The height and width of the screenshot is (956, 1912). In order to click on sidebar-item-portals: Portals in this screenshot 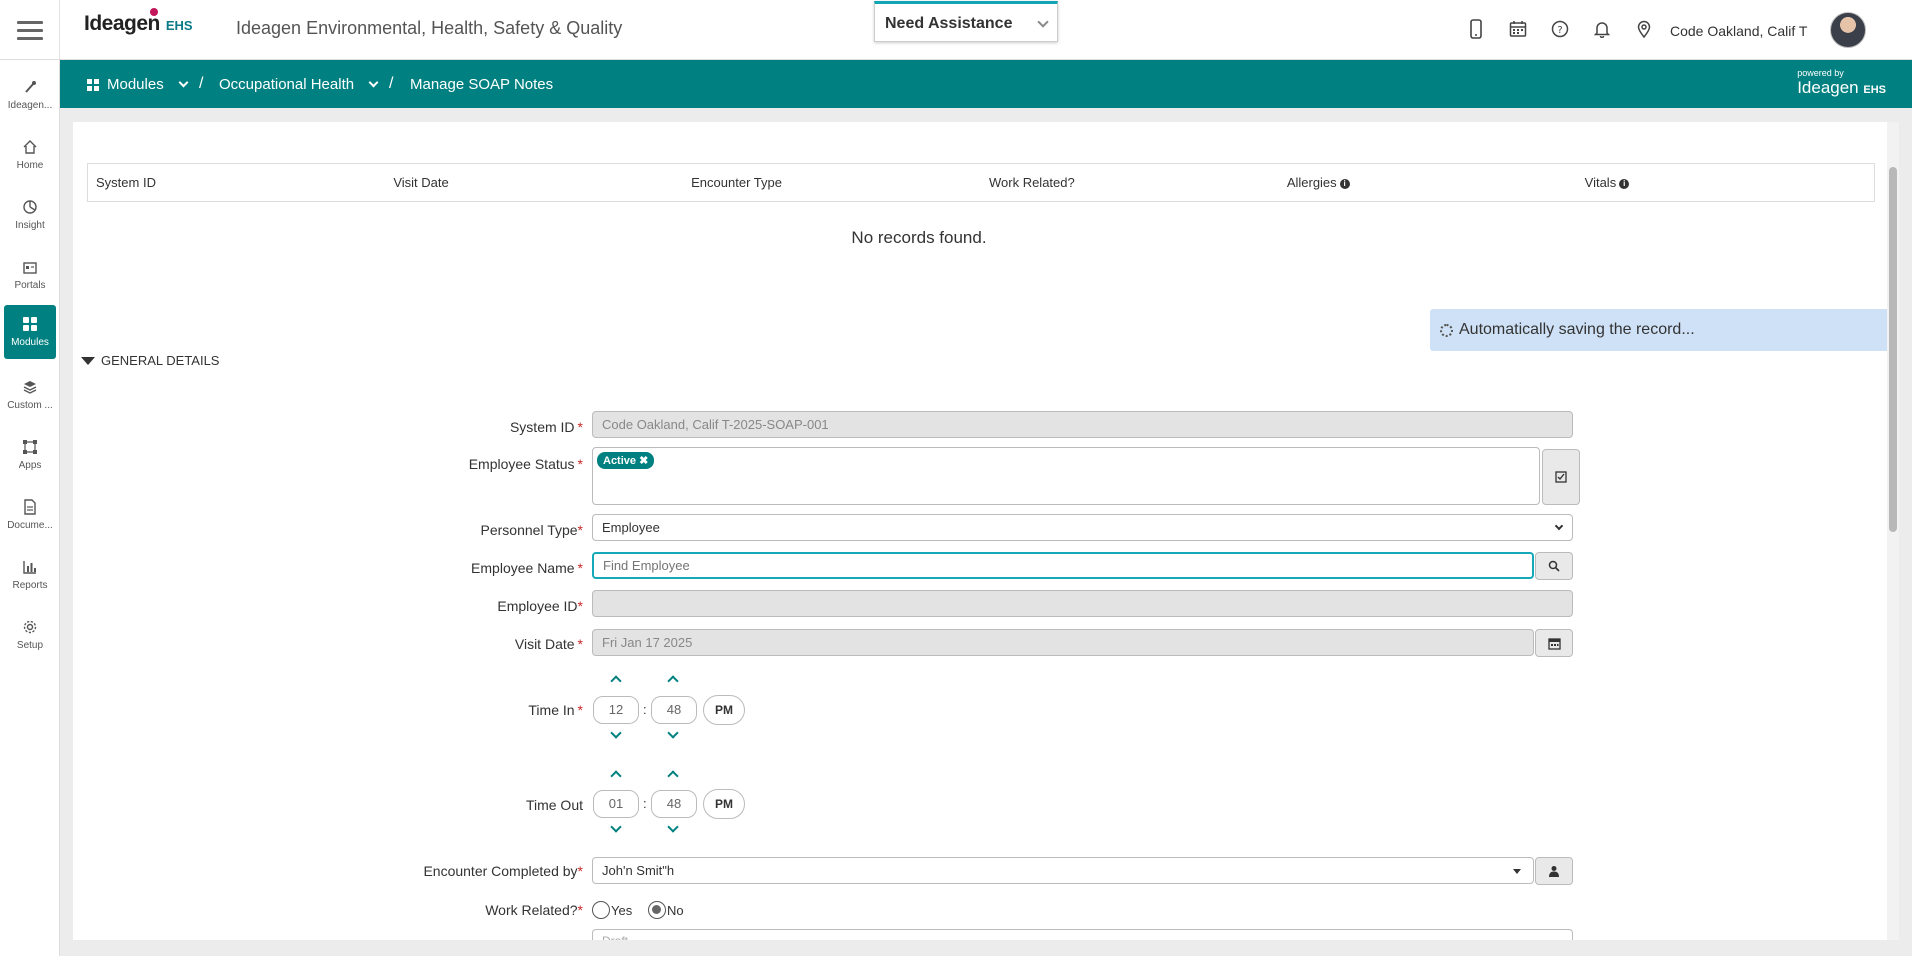, I will do `click(30, 275)`.